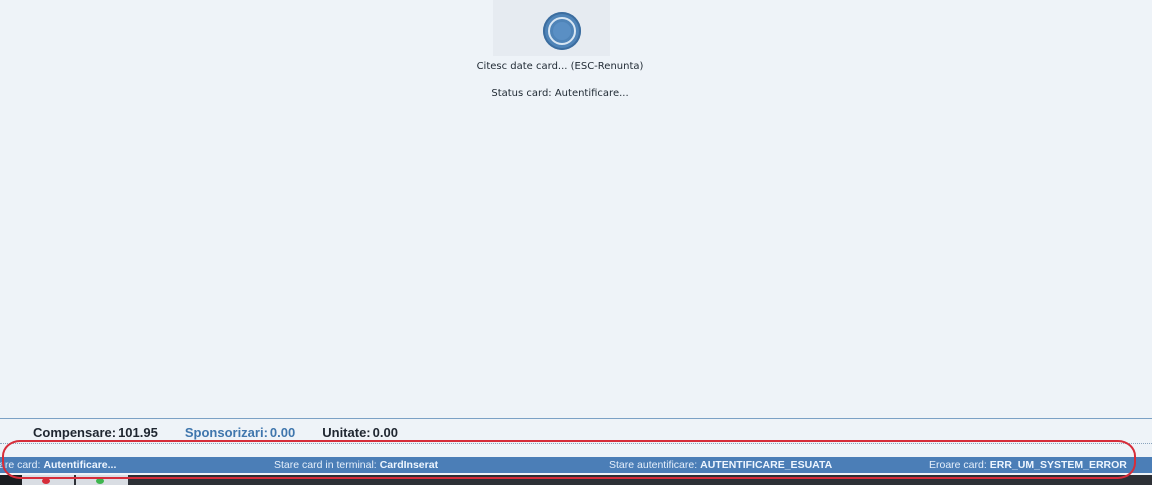 Image resolution: width=1152 pixels, height=485 pixels. I want to click on terminal-status-value: CardInserat, so click(409, 465).